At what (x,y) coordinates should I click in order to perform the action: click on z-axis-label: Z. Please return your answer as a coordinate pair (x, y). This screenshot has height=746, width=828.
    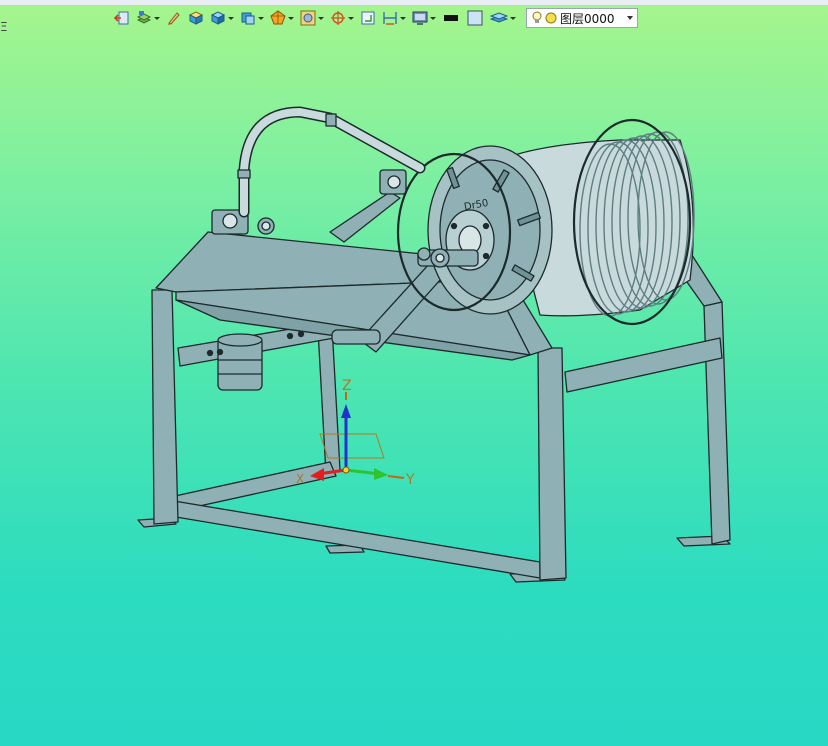
    Looking at the image, I should click on (347, 386).